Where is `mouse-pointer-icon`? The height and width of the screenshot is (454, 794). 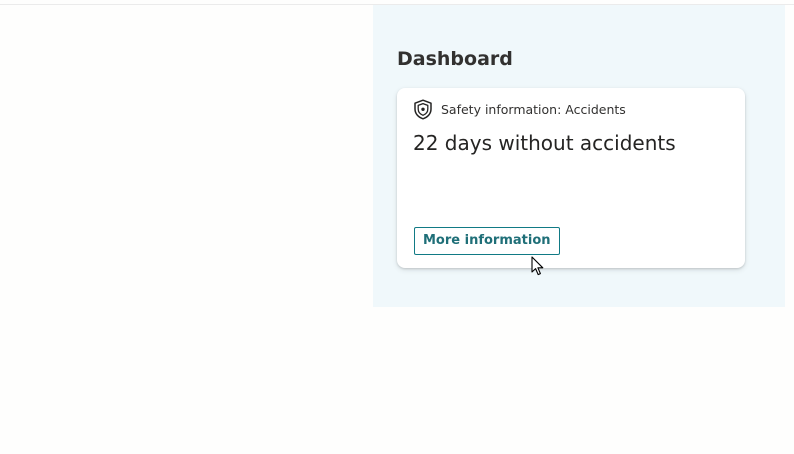
mouse-pointer-icon is located at coordinates (538, 266).